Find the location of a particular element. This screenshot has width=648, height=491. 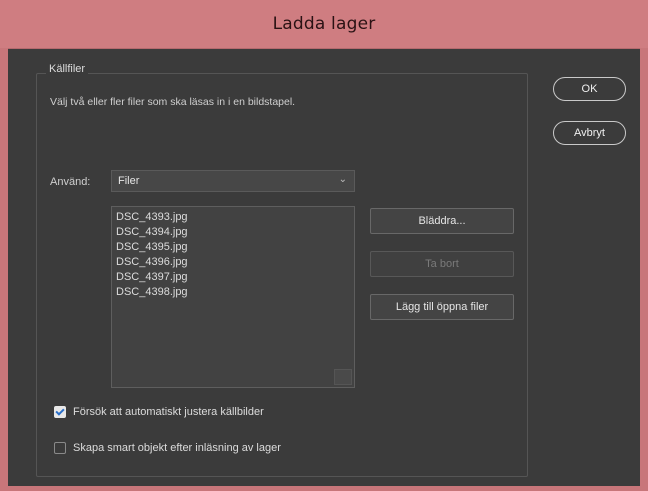

auto-align-checkbox is located at coordinates (60, 412).